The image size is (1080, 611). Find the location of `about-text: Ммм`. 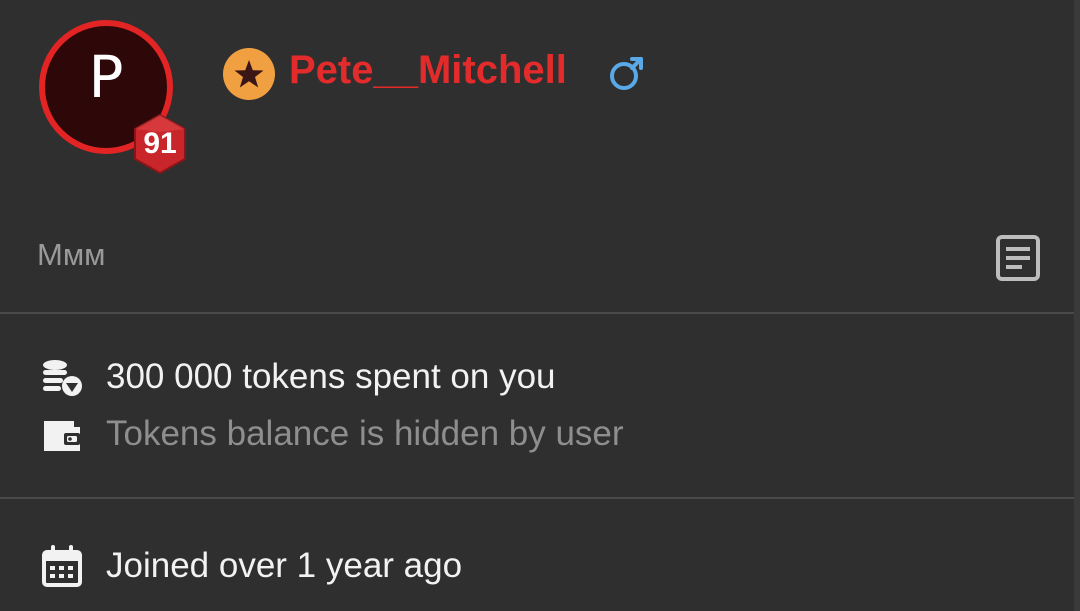

about-text: Ммм is located at coordinates (71, 254).